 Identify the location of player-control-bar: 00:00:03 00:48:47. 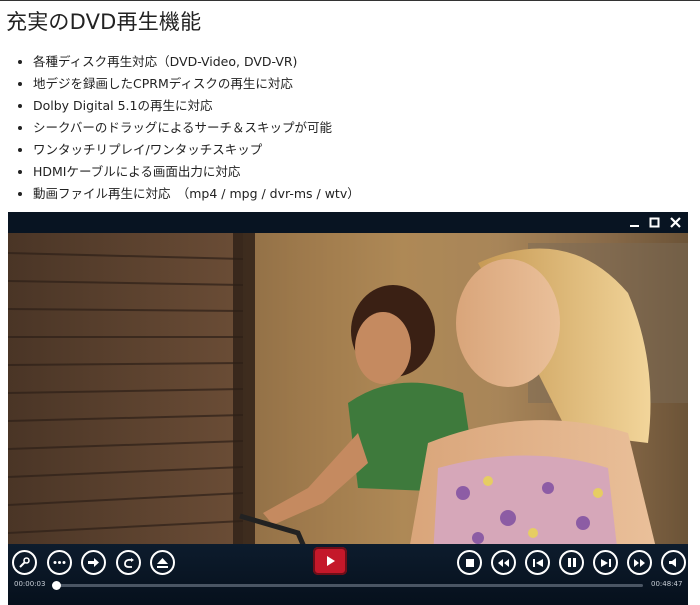
(348, 574).